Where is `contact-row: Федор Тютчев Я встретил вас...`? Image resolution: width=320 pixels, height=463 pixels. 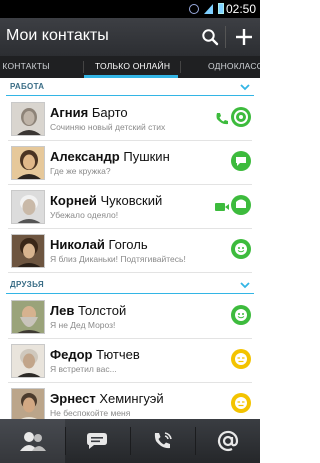
contact-row: Федор Тютчев Я встретил вас... is located at coordinates (130, 361).